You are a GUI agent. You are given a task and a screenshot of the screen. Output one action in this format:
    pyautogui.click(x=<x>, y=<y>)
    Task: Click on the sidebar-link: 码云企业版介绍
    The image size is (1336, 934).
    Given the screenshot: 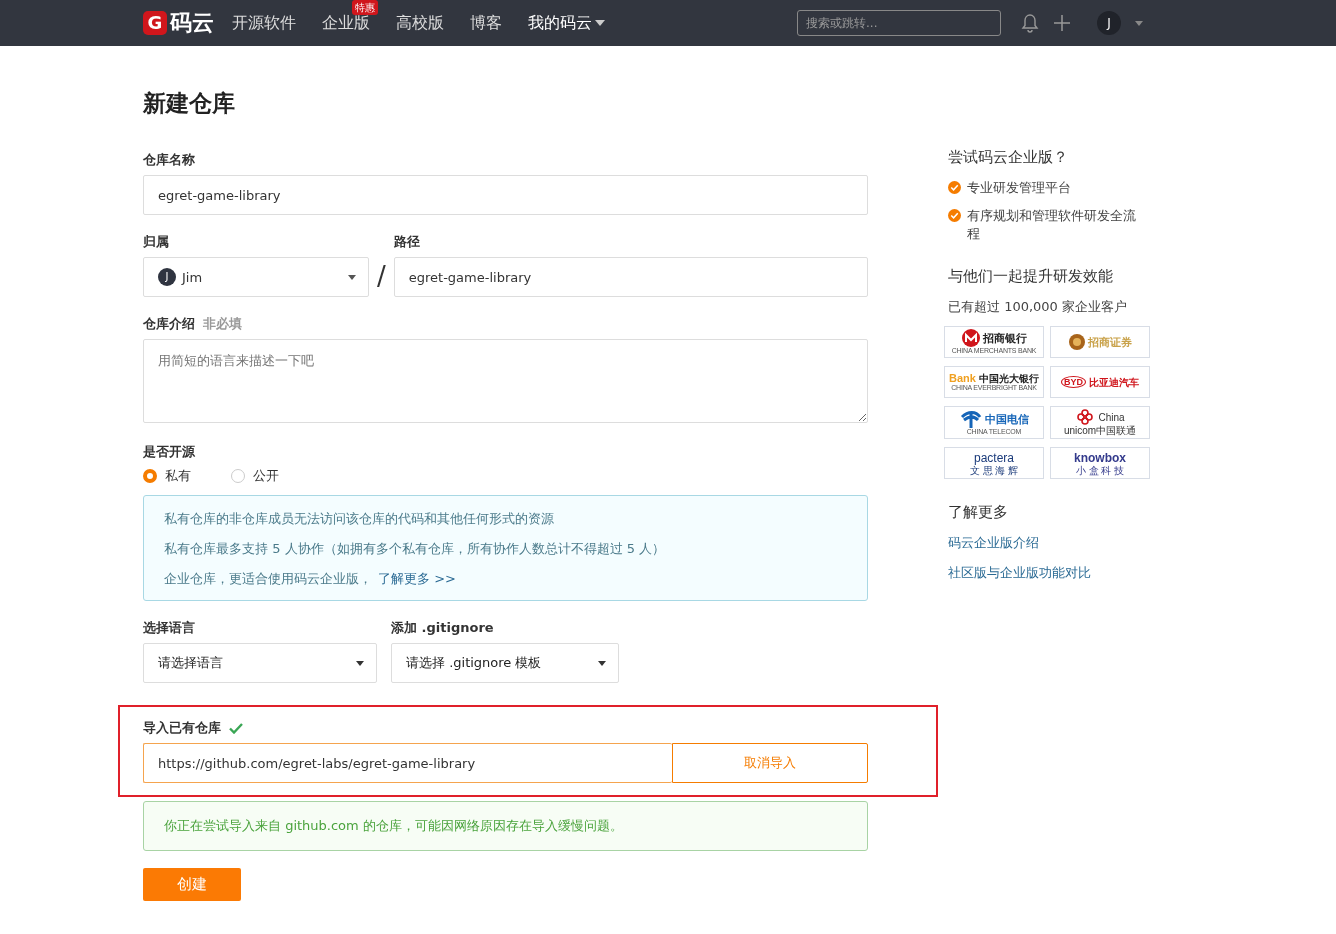 What is the action you would take?
    pyautogui.click(x=1048, y=543)
    